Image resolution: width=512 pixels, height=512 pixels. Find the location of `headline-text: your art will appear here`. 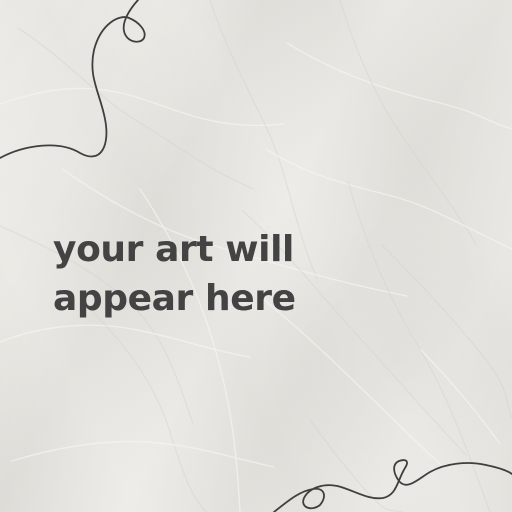

headline-text: your art will appear here is located at coordinates (174, 274).